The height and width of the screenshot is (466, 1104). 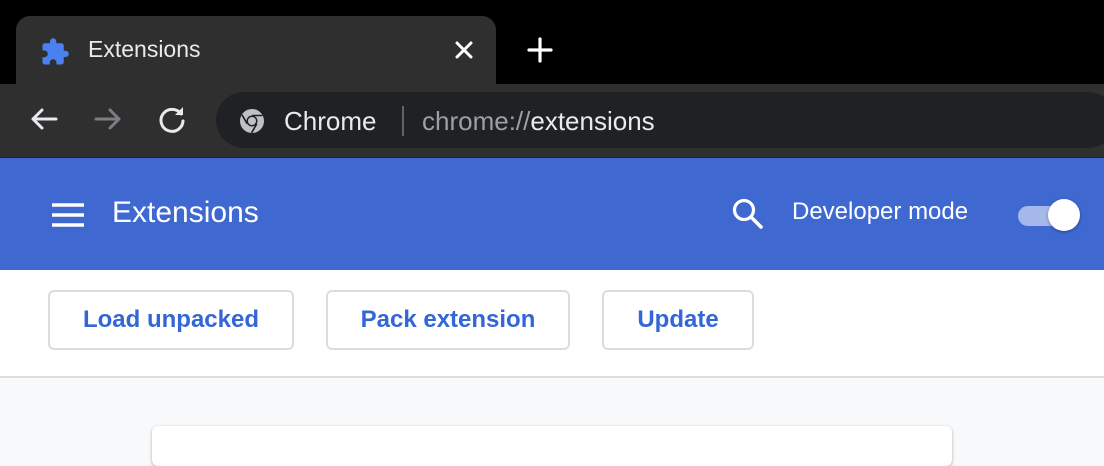 I want to click on url-scheme: chrome://, so click(x=476, y=121).